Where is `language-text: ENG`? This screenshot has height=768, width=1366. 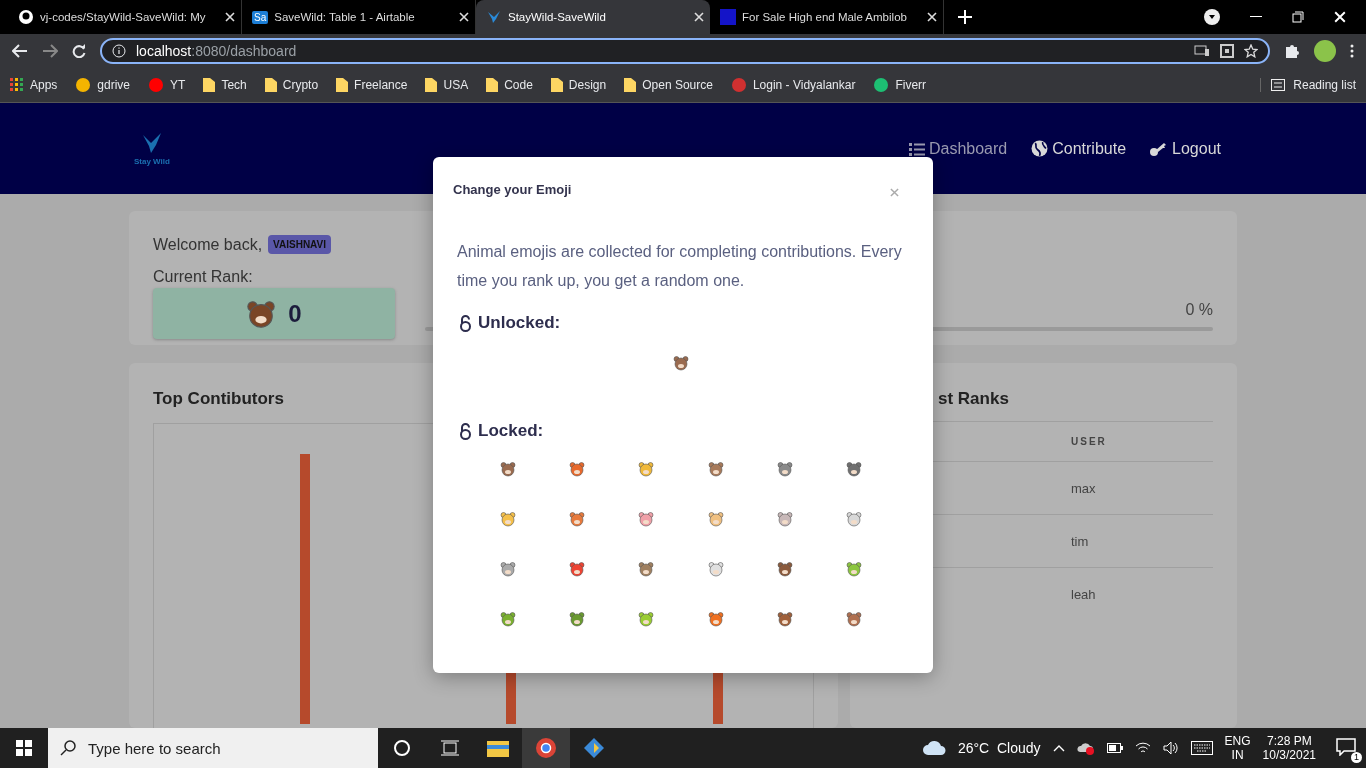
language-text: ENG is located at coordinates (1237, 741).